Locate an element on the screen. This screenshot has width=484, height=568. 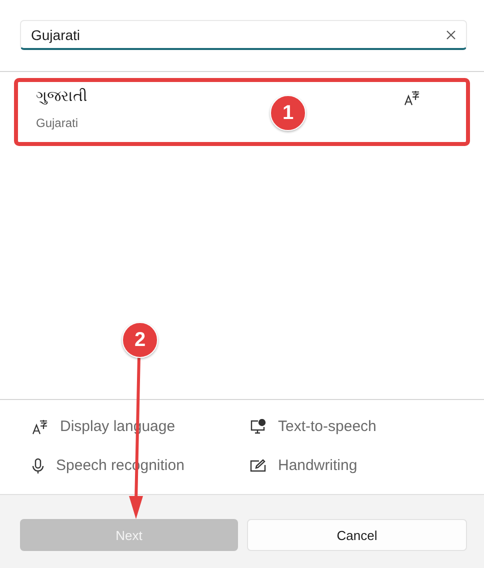
cancel-button: Cancel is located at coordinates (357, 535).